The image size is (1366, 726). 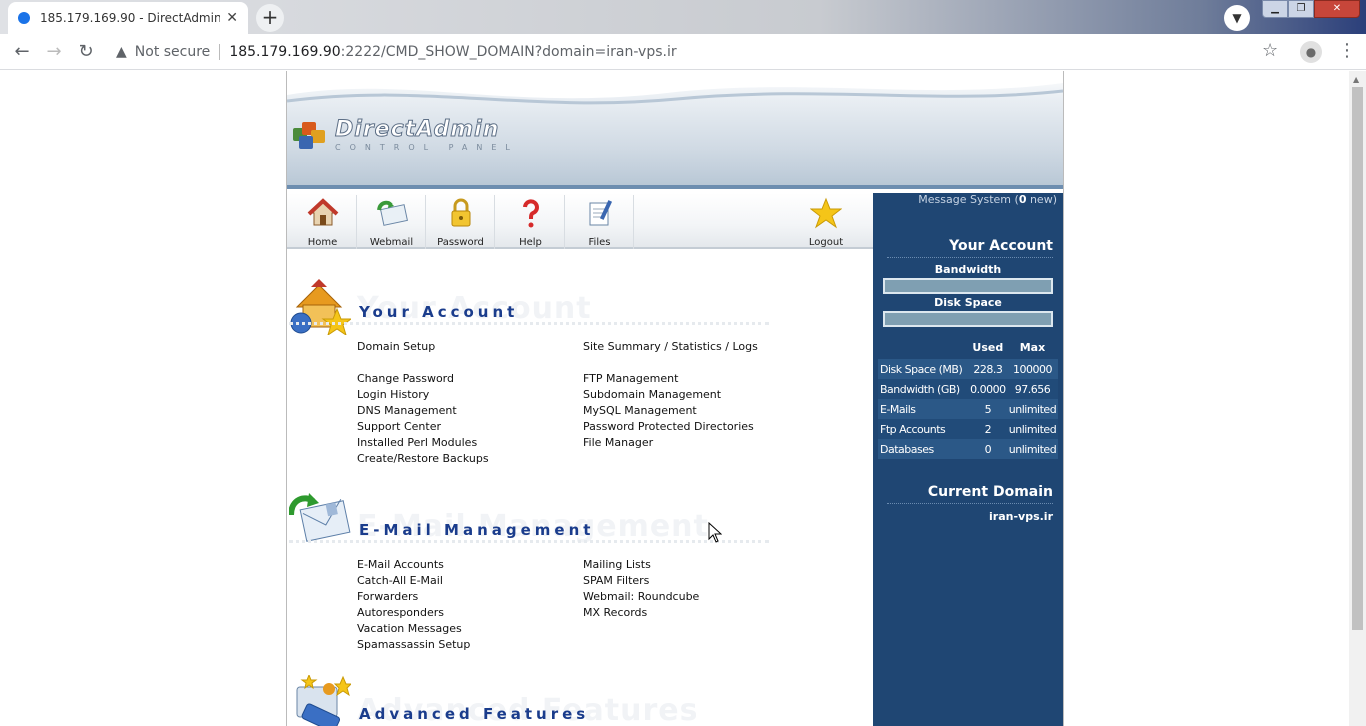 I want to click on email-management-heading: E-Mail Management, so click(x=477, y=530).